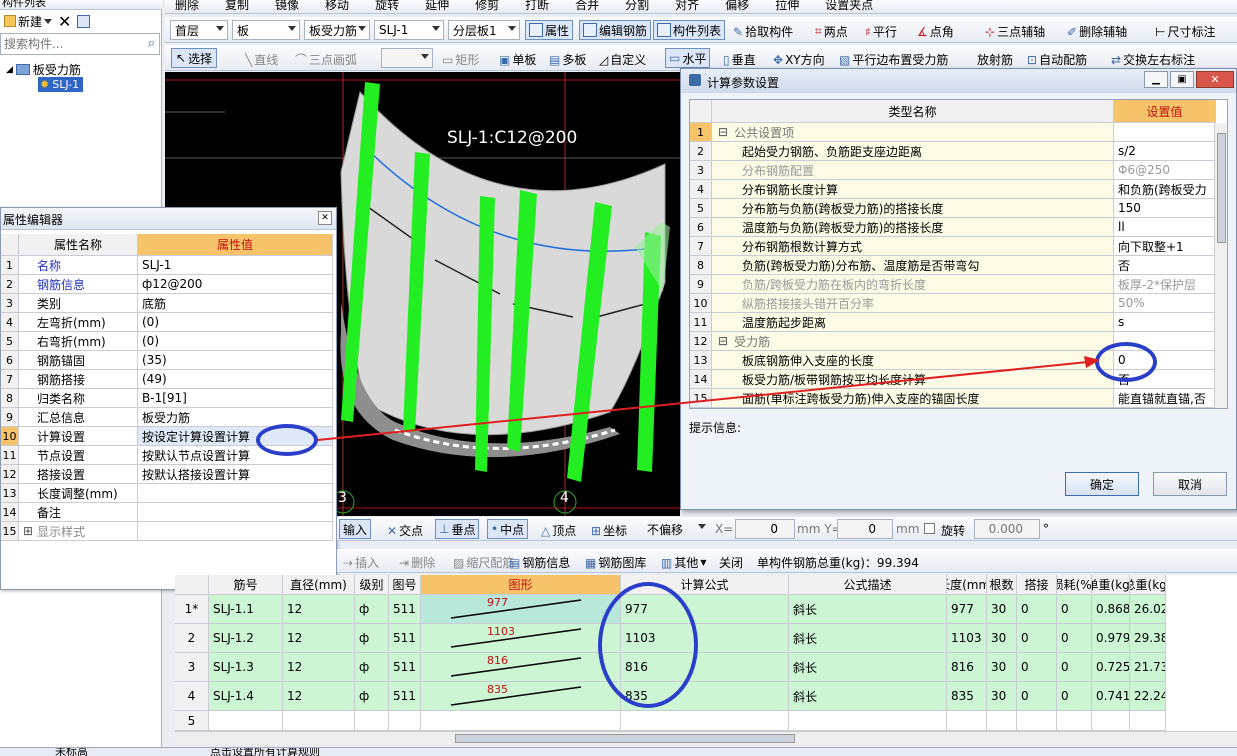 This screenshot has width=1237, height=756. What do you see at coordinates (235, 417) in the screenshot?
I see `prop-row-value: 板受力筋` at bounding box center [235, 417].